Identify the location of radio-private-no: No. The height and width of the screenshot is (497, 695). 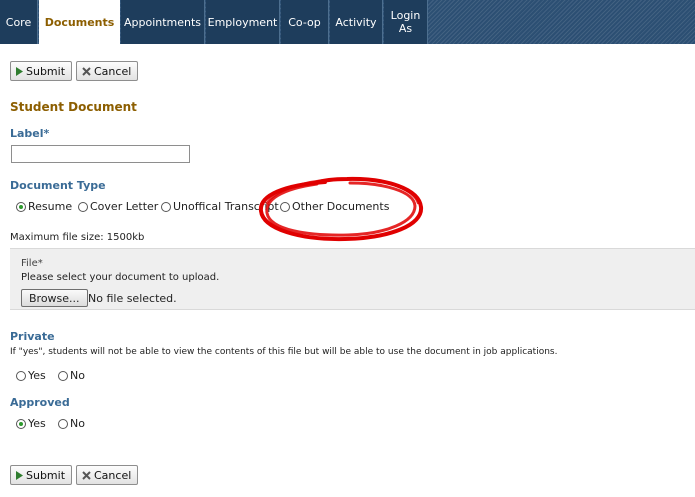
(71, 375).